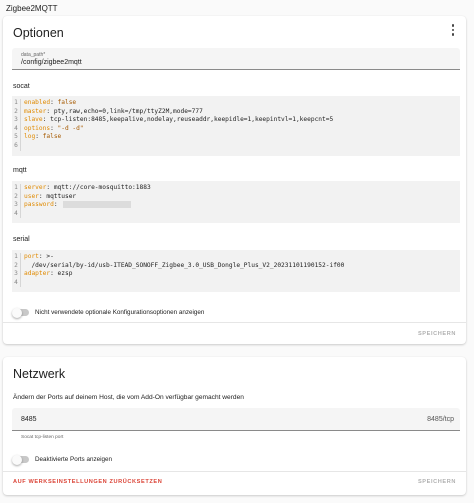  I want to click on disabled-ports-toggle-label: Deaktivierte Ports anzeigen, so click(74, 459).